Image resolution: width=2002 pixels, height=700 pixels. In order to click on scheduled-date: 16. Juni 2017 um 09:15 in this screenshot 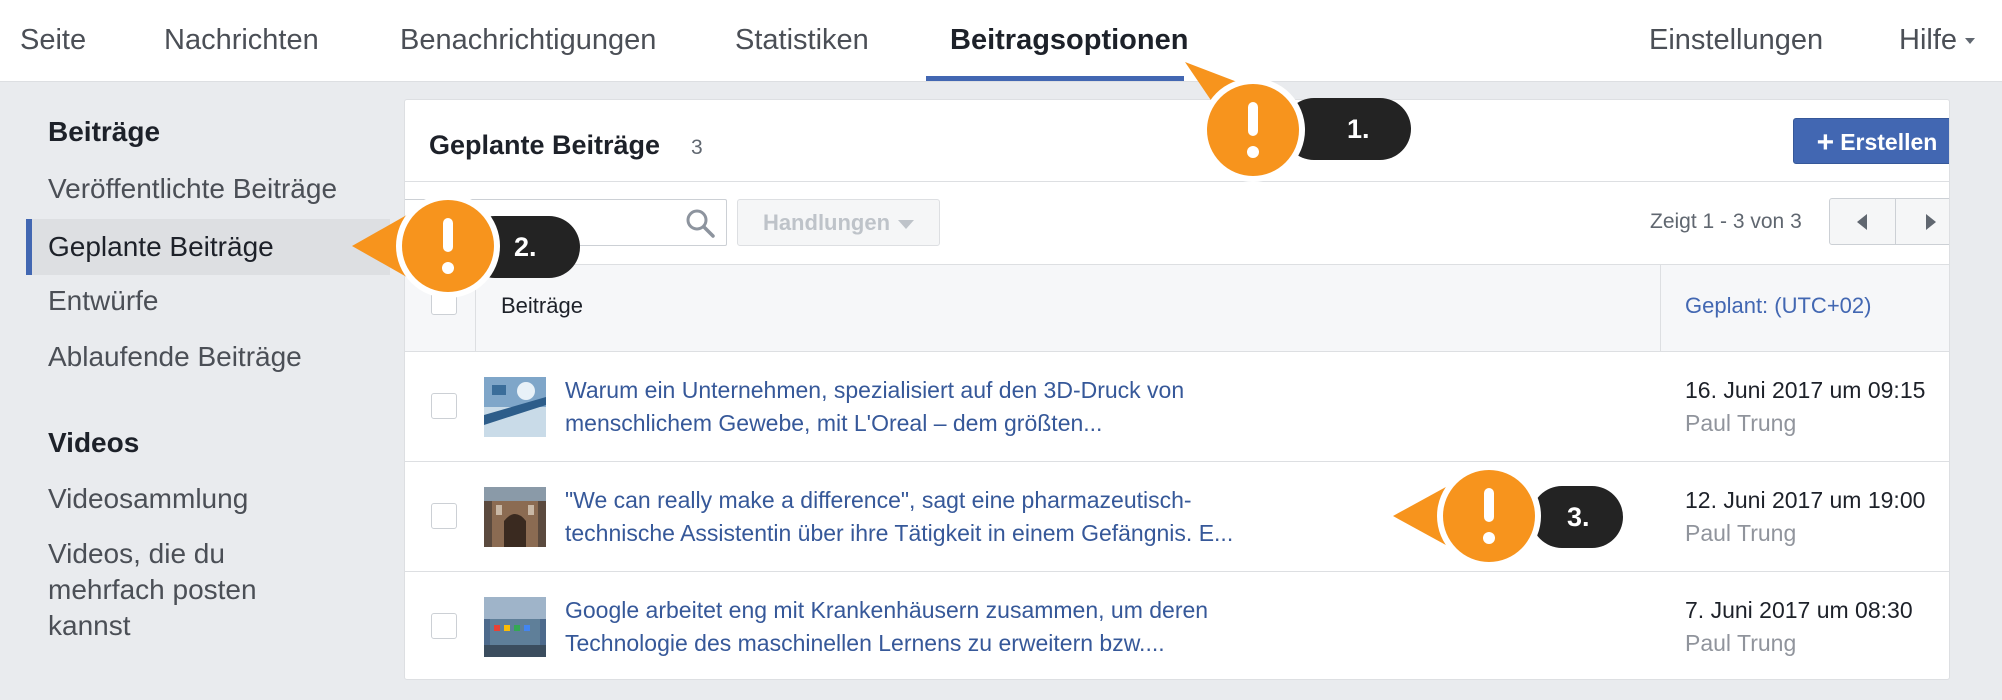, I will do `click(1805, 390)`.